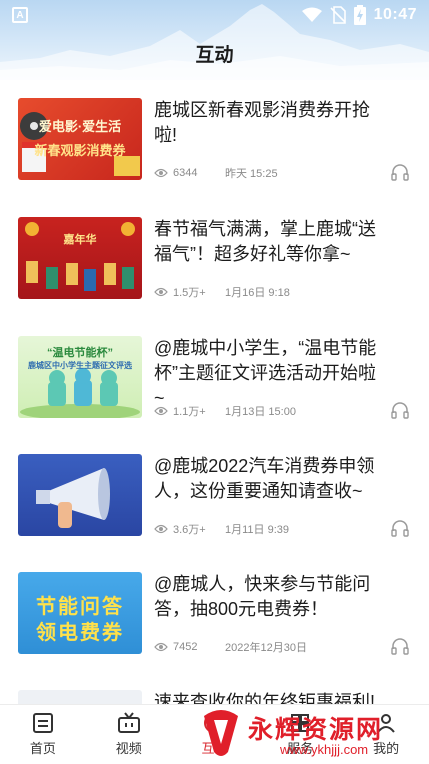 The width and height of the screenshot is (429, 764). I want to click on publish-date: 昨天 15:25, so click(251, 174).